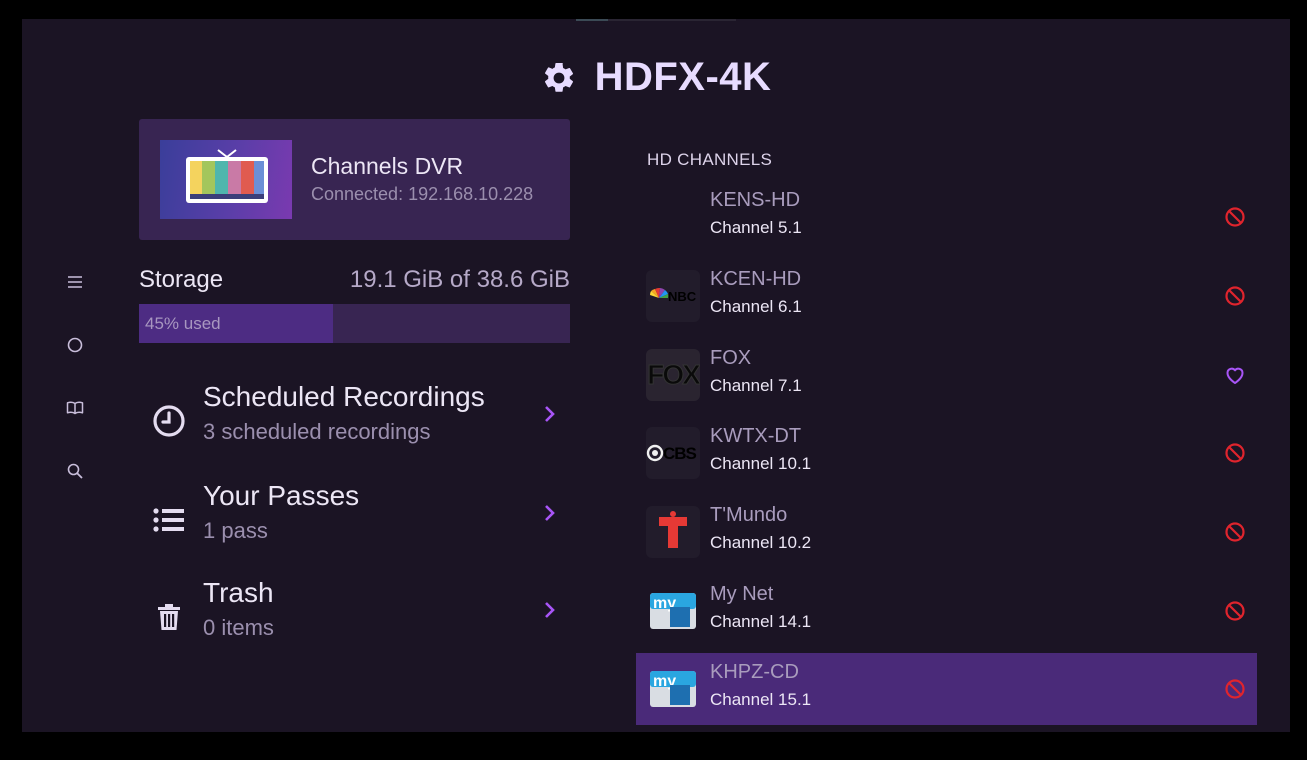  I want to click on nav-item-home, so click(75, 345).